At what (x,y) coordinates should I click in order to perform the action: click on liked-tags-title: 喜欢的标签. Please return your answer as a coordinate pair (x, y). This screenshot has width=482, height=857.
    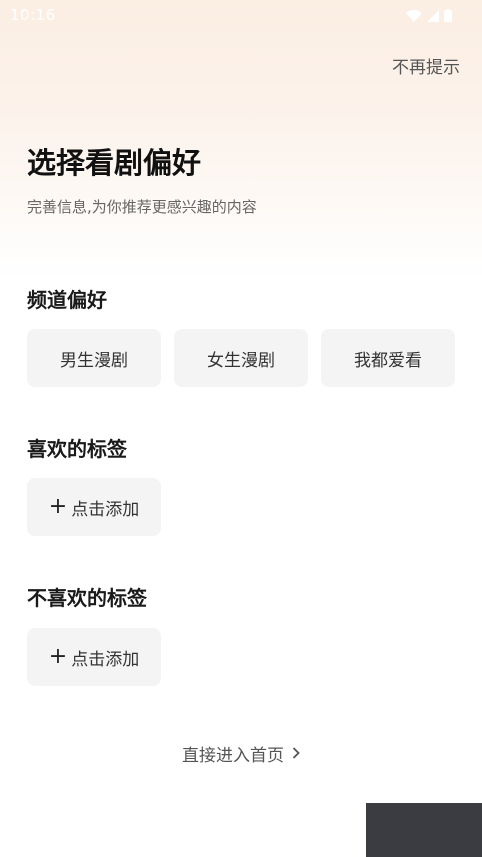
    Looking at the image, I should click on (77, 449).